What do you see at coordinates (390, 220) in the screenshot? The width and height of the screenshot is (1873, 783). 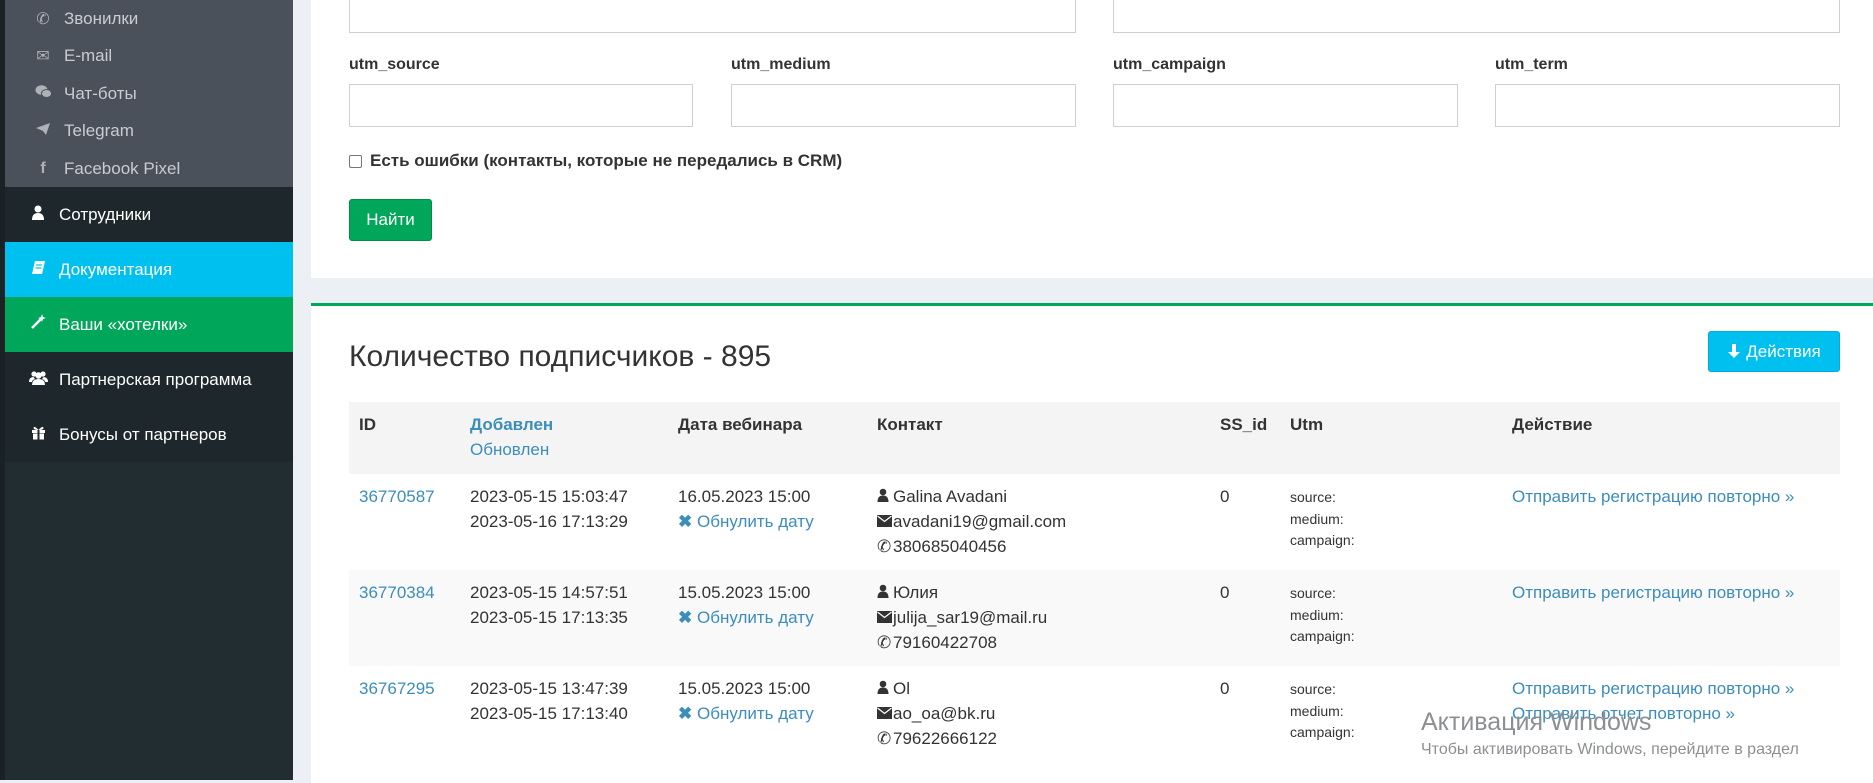 I see `find-button: Найти` at bounding box center [390, 220].